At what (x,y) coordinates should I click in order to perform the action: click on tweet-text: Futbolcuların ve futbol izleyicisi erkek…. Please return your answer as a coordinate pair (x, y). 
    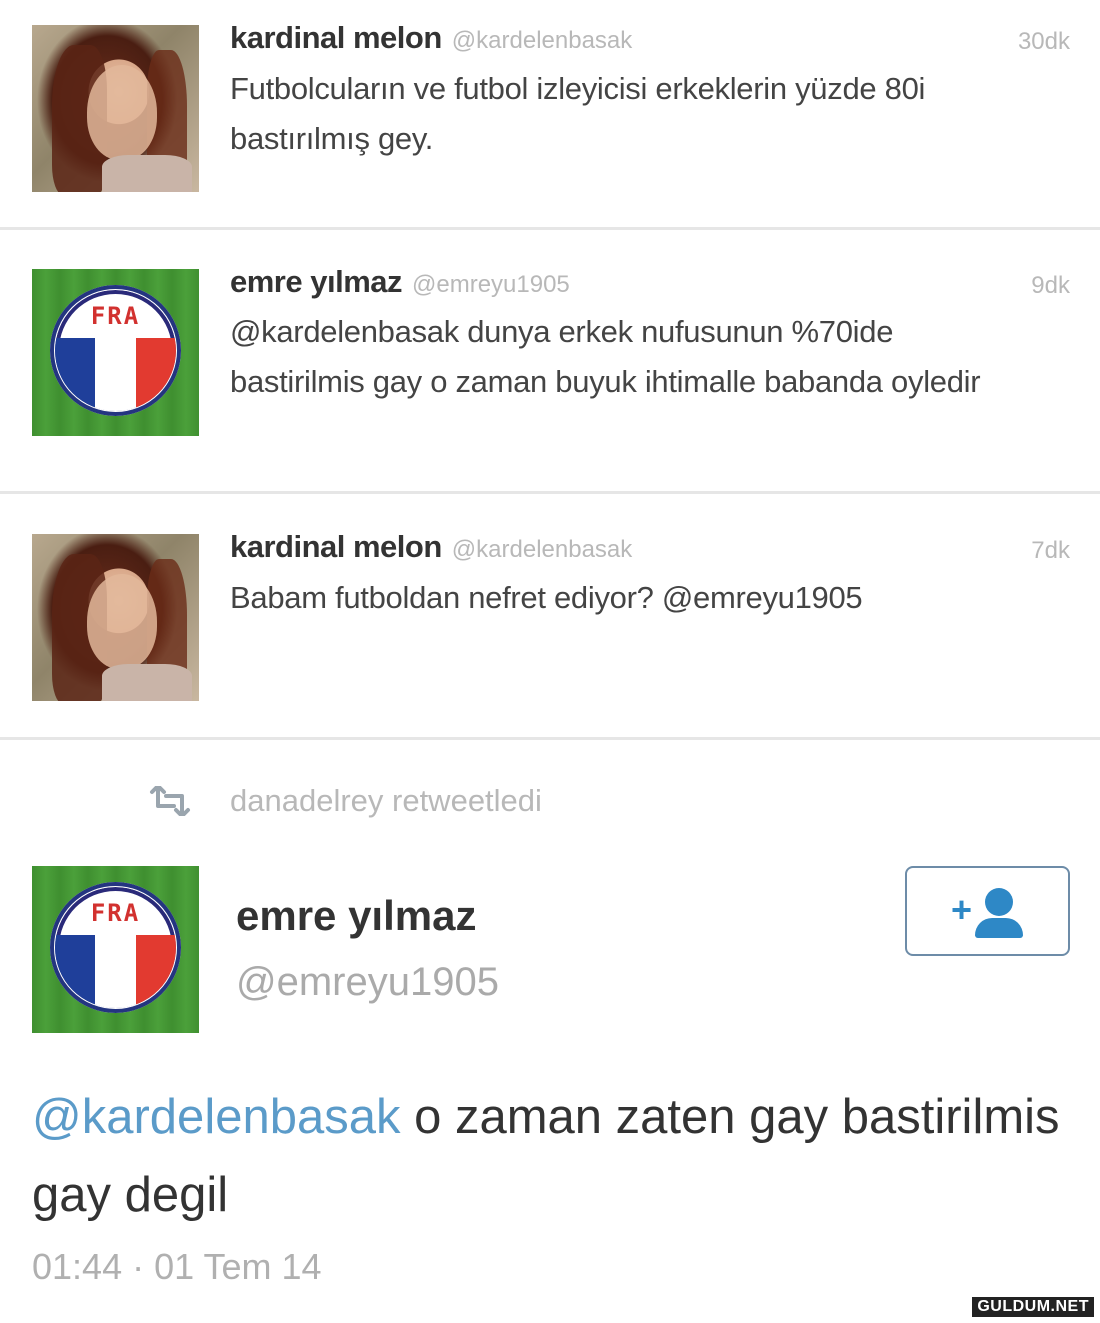
    Looking at the image, I should click on (578, 113).